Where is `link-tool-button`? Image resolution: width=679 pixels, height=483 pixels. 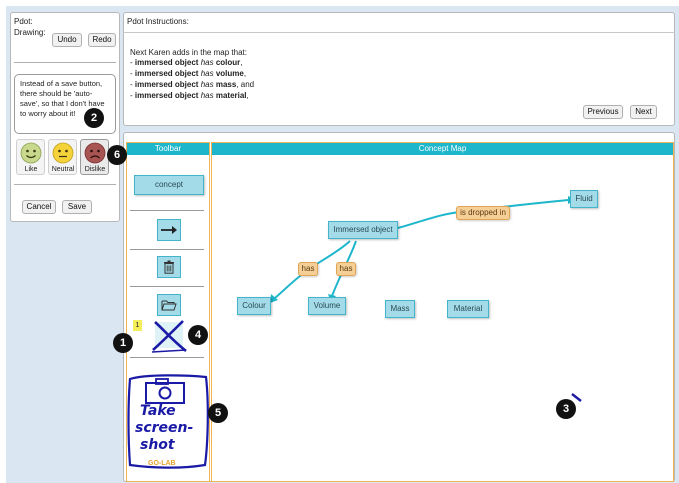
link-tool-button is located at coordinates (169, 230).